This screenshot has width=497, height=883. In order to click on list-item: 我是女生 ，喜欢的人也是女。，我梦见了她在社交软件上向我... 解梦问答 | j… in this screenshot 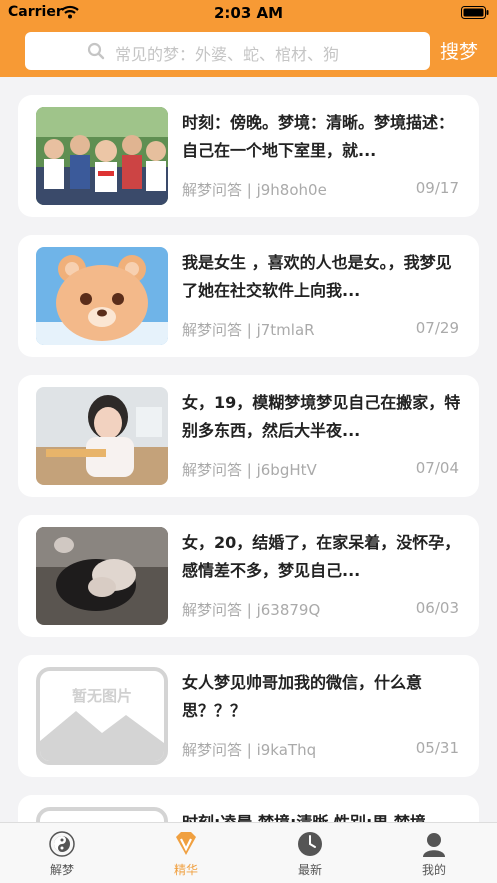, I will do `click(248, 296)`.